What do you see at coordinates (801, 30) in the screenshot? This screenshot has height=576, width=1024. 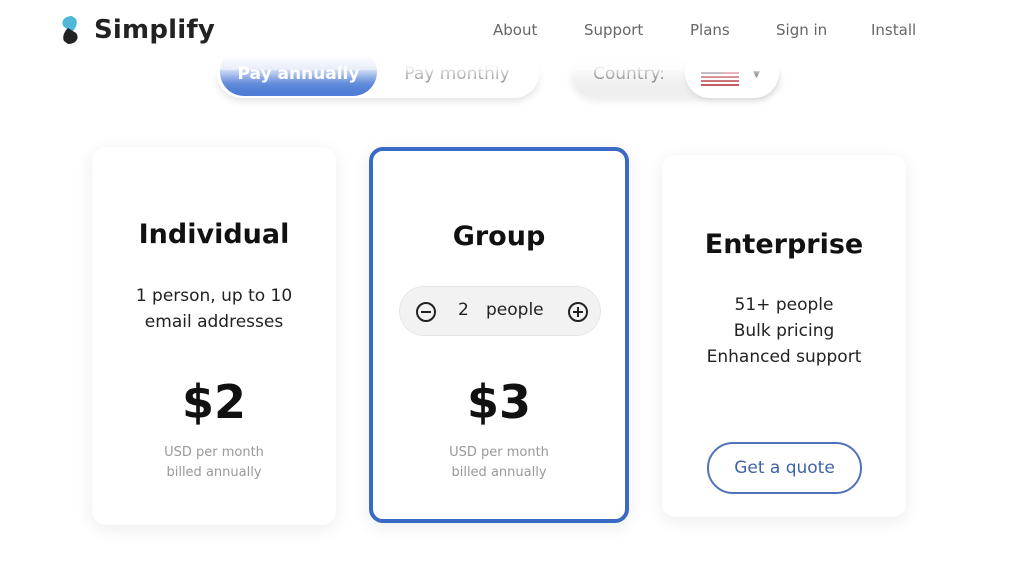 I see `nav-sign-in: Sign in` at bounding box center [801, 30].